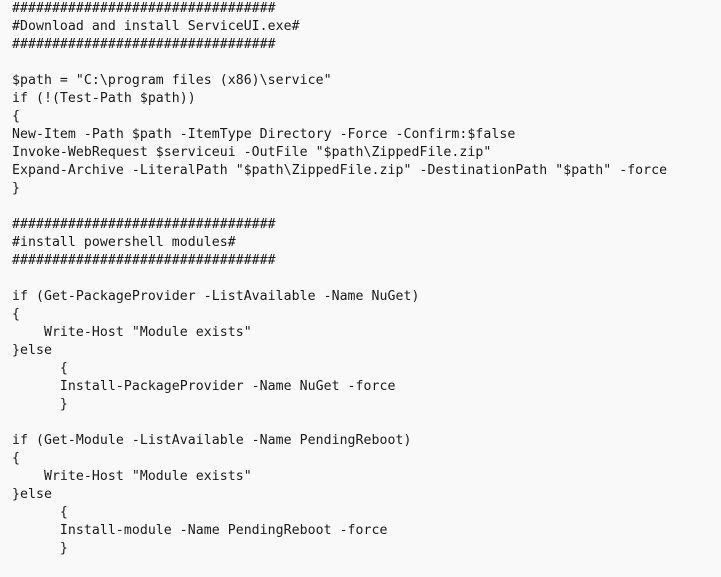  I want to click on test-path-if-line: if (!(Test-Path $path)), so click(104, 98).